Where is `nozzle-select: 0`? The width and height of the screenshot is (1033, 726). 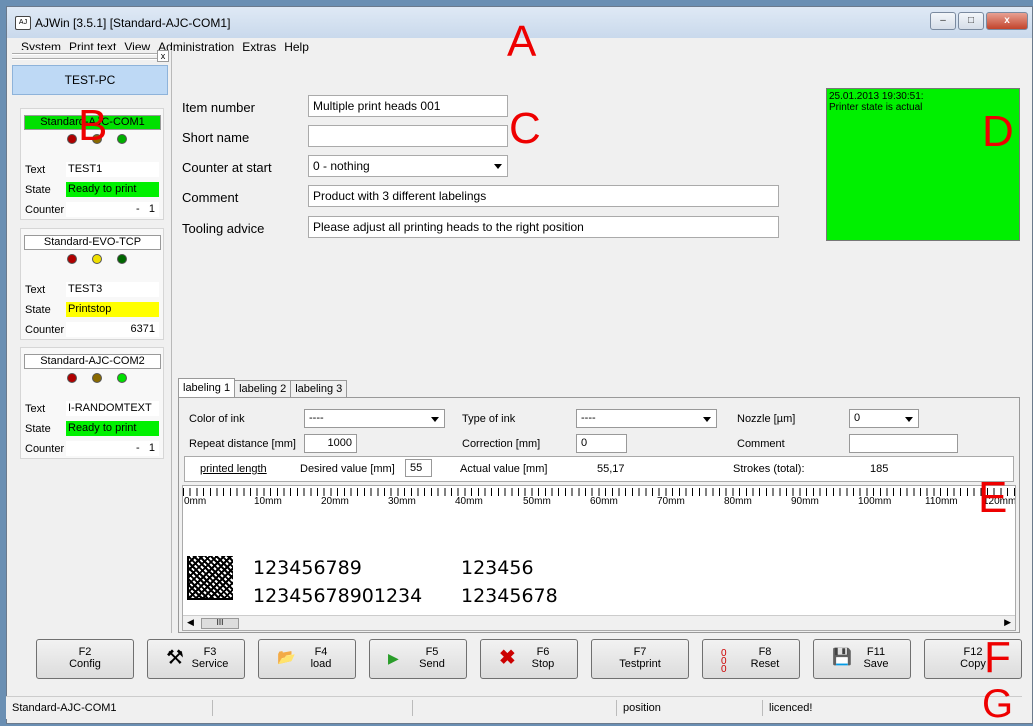 nozzle-select: 0 is located at coordinates (884, 418).